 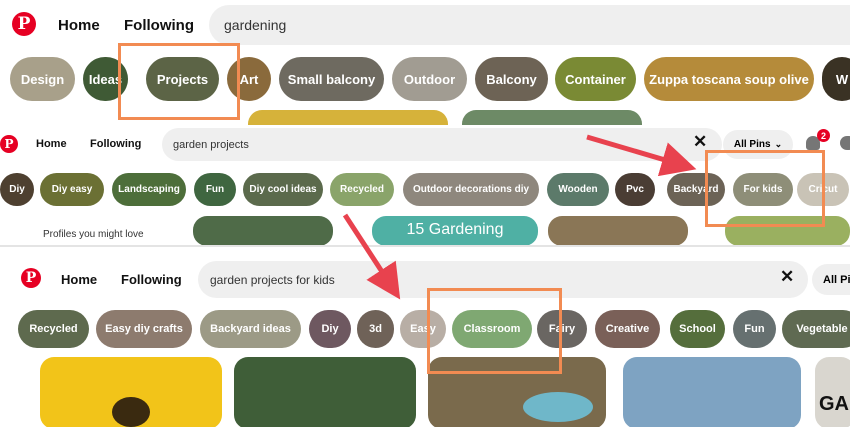 I want to click on filter-dropdown: All Pi, so click(x=831, y=279).